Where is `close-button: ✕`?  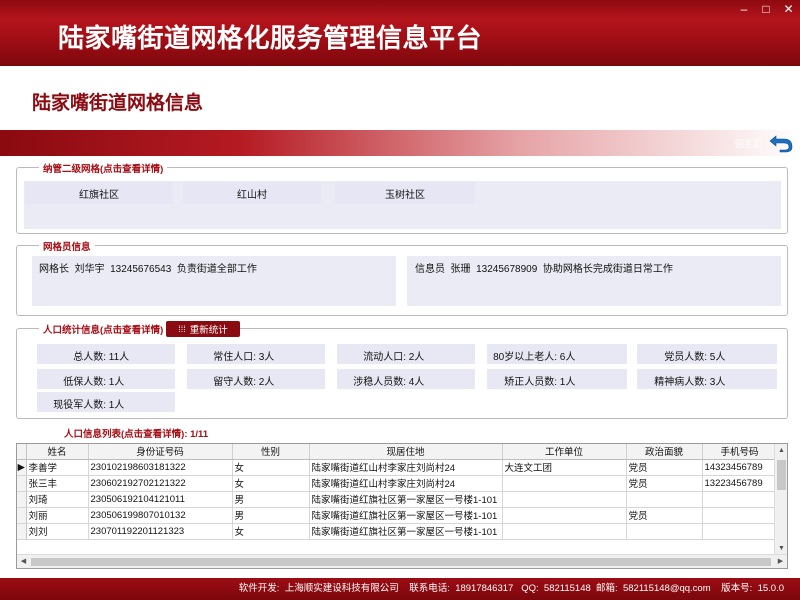
close-button: ✕ is located at coordinates (788, 9).